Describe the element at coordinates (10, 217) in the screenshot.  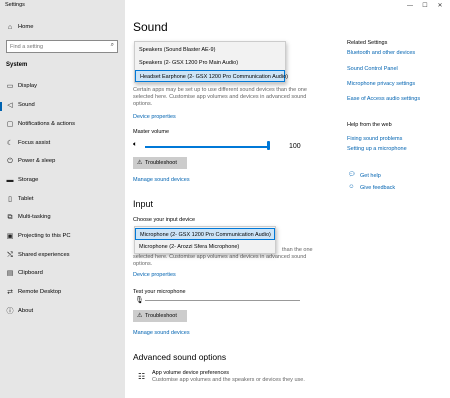
I see `multitasking-icon: ⧉` at that location.